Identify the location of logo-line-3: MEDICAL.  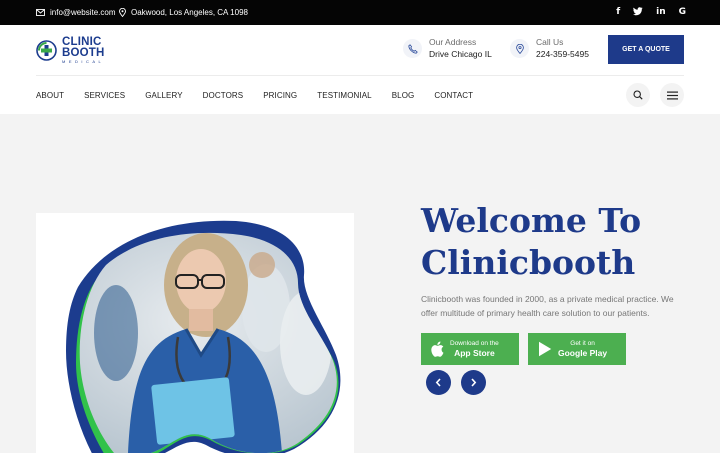
(83, 61).